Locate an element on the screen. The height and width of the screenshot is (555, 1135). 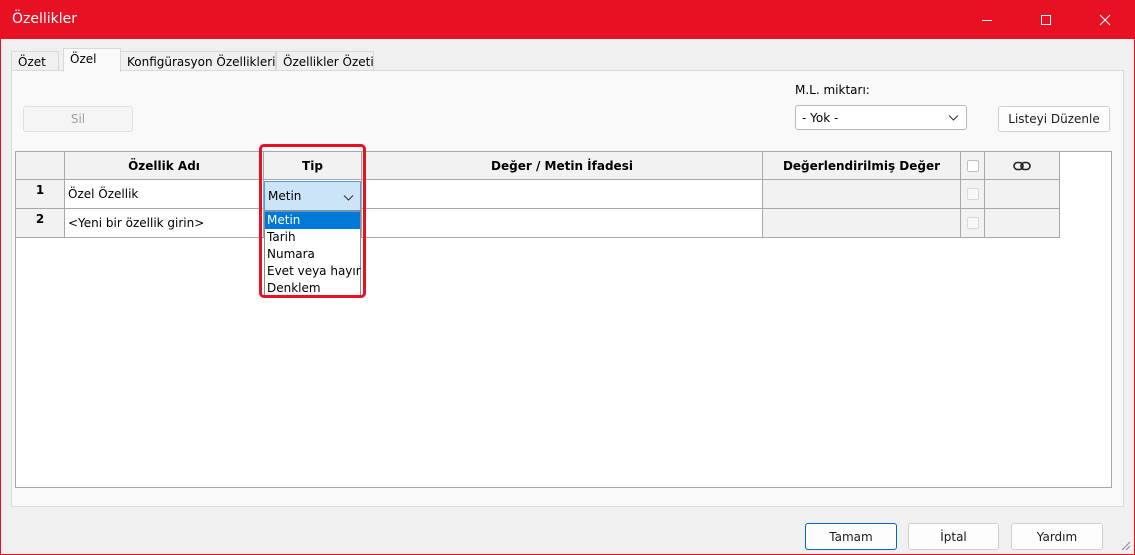
corner-header is located at coordinates (40, 166).